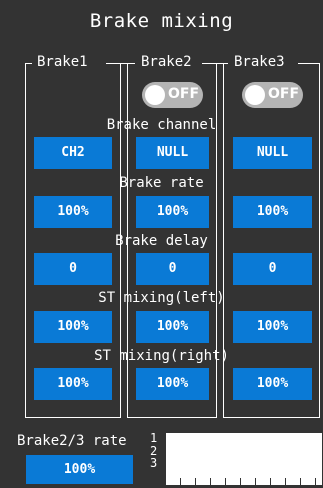 The width and height of the screenshot is (323, 488). I want to click on brake3-st-left-button: 100%, so click(272, 327).